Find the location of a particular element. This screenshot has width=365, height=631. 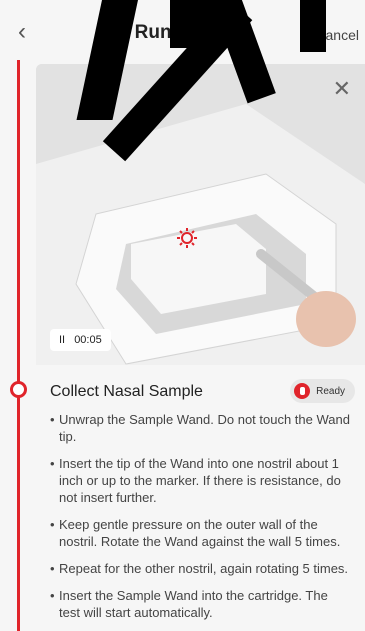

status-badge: Ready is located at coordinates (322, 391).